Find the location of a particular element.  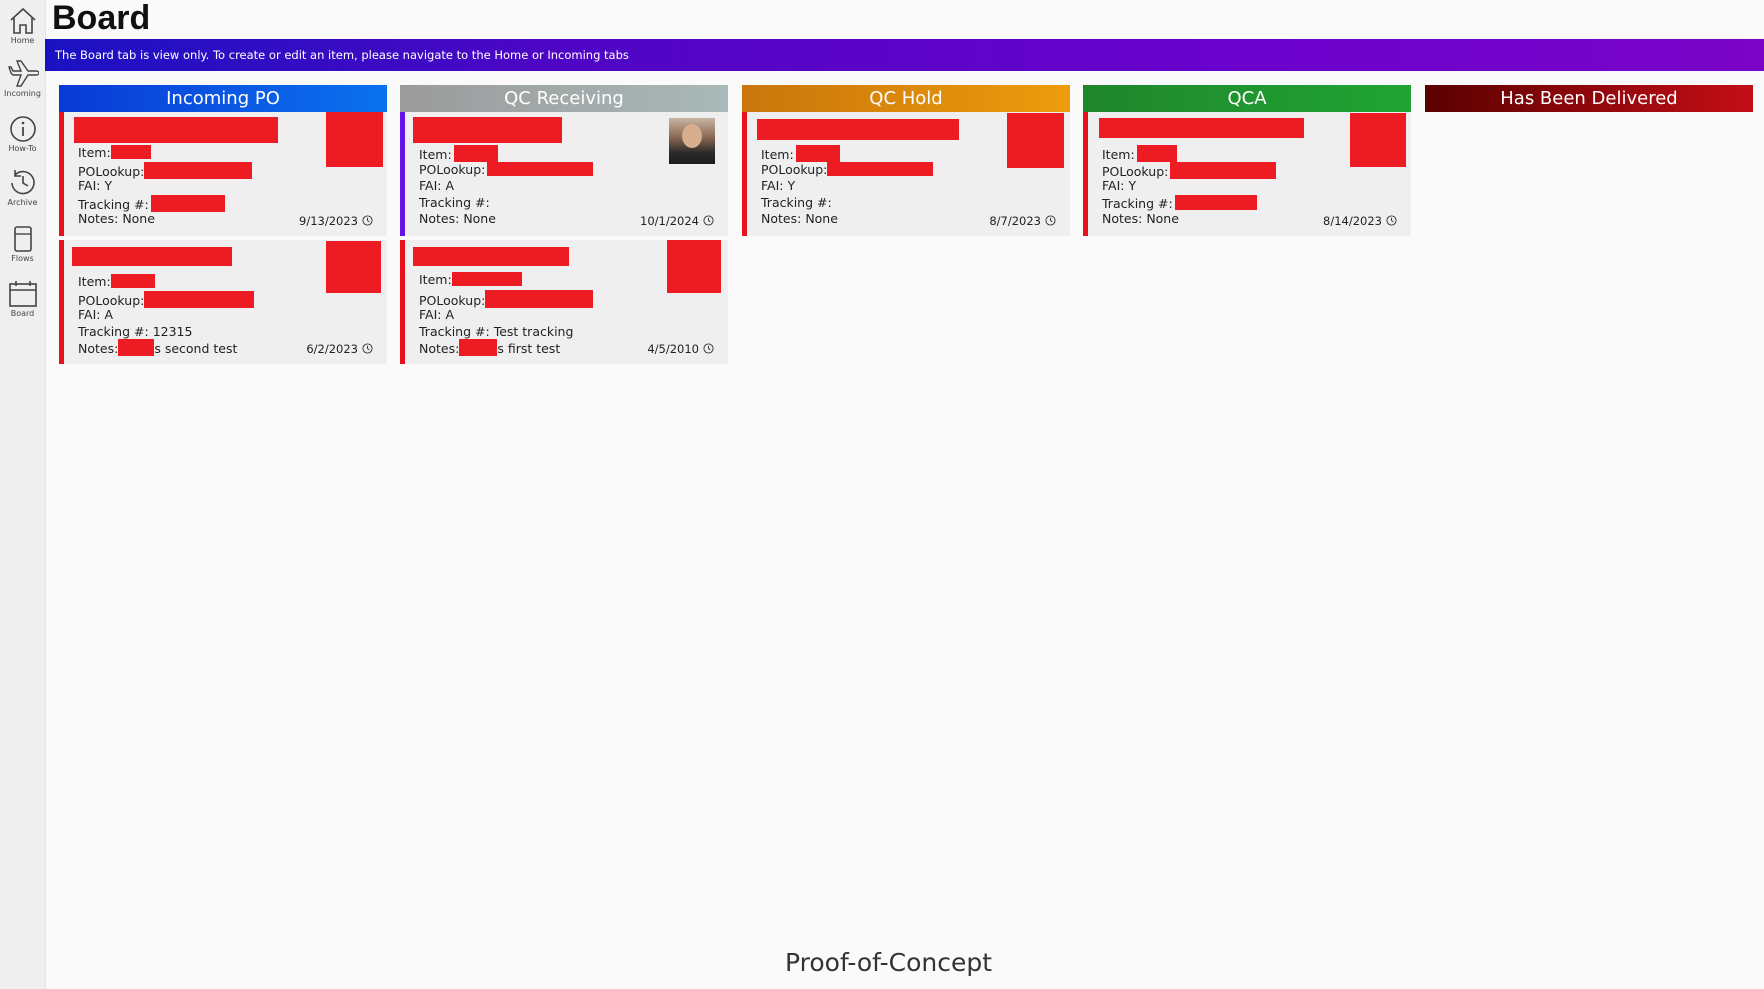

notes-value: s first test is located at coordinates (529, 348).